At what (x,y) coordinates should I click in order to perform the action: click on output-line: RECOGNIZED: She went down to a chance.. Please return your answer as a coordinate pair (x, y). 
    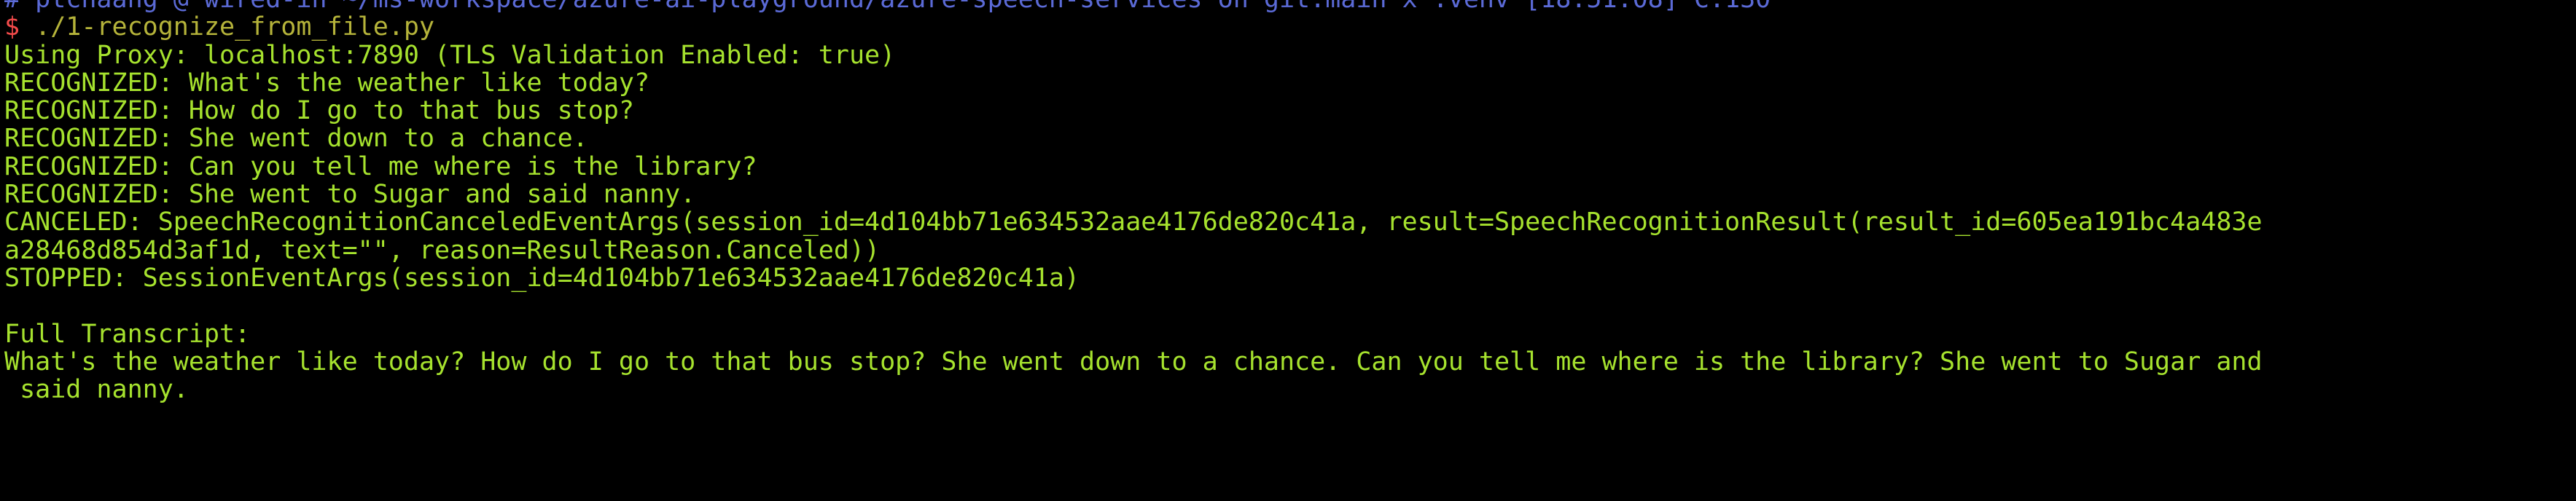
    Looking at the image, I should click on (296, 139).